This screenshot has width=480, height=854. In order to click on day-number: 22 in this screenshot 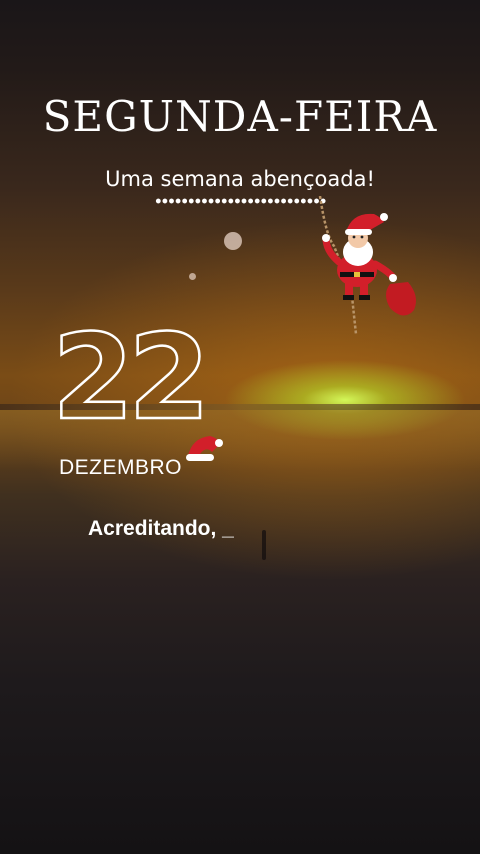, I will do `click(131, 377)`.